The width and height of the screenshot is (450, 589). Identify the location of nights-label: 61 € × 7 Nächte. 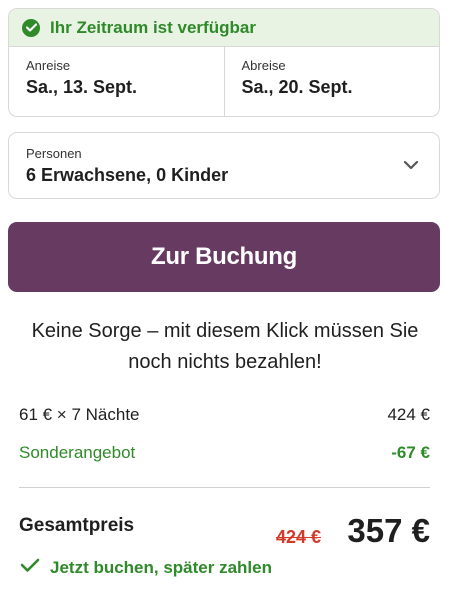
(79, 414).